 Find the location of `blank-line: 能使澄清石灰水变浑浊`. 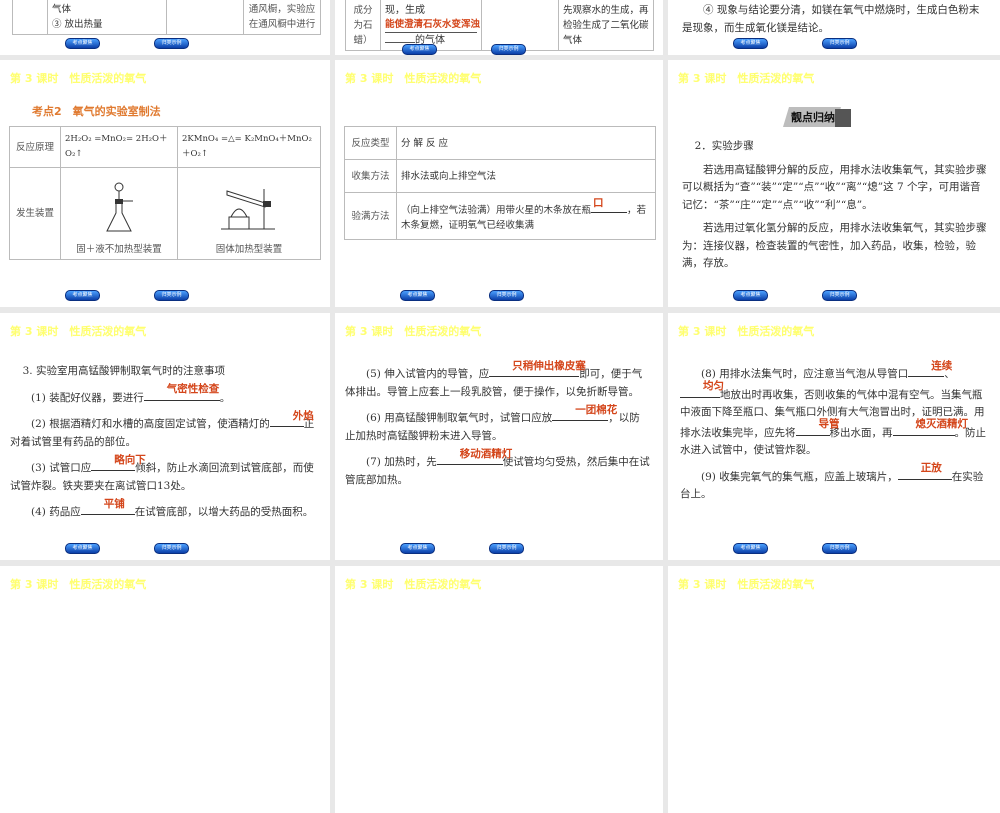

blank-line: 能使澄清石灰水变浑浊 is located at coordinates (433, 25).